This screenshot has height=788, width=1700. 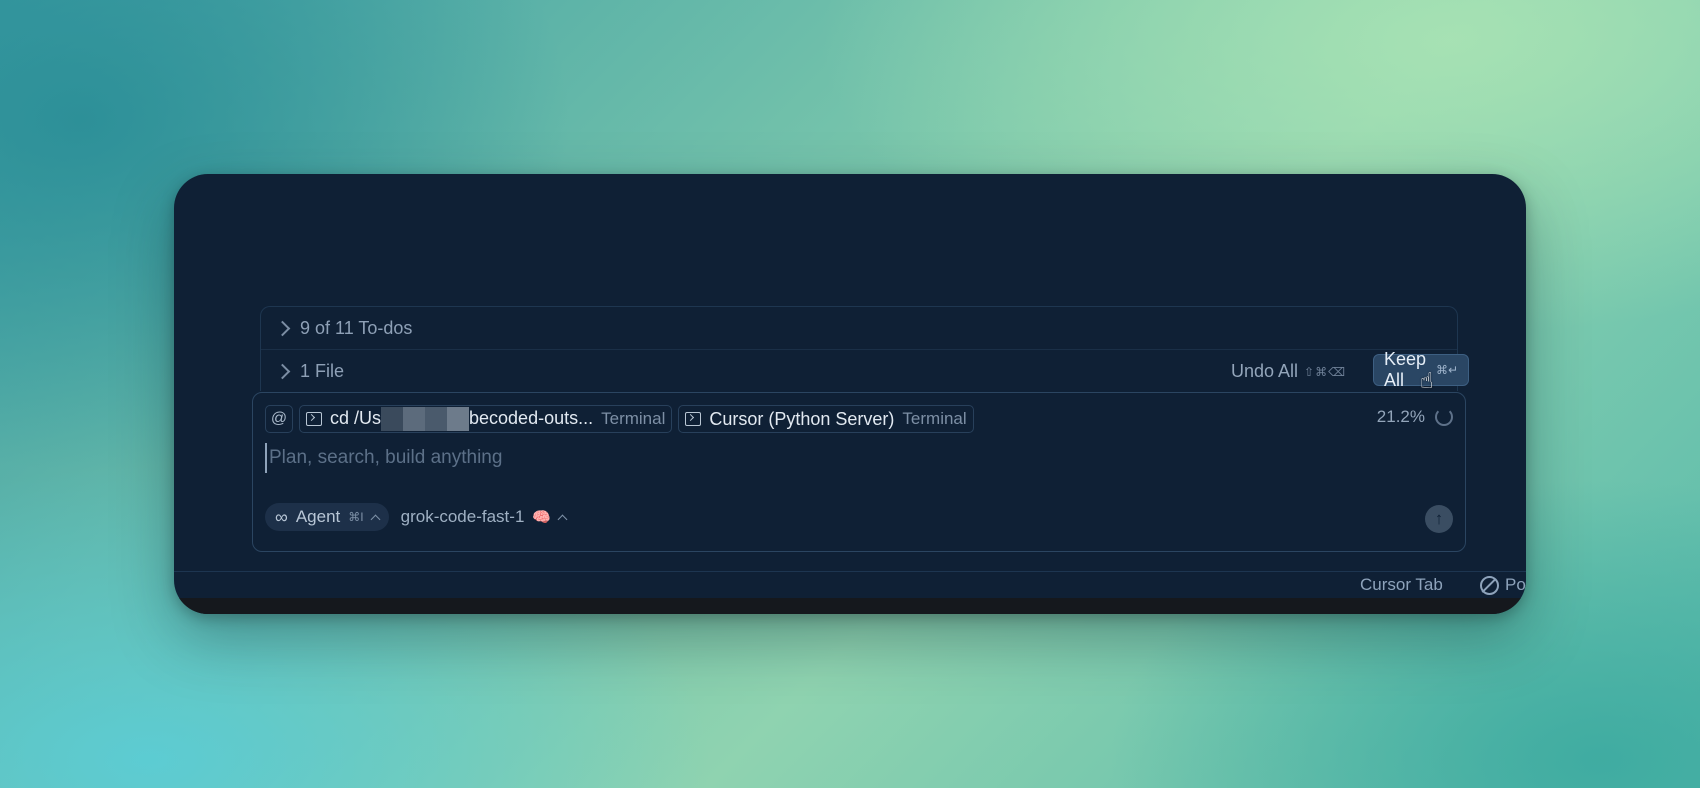 What do you see at coordinates (1400, 416) in the screenshot?
I see `context-percent: 21.2%` at bounding box center [1400, 416].